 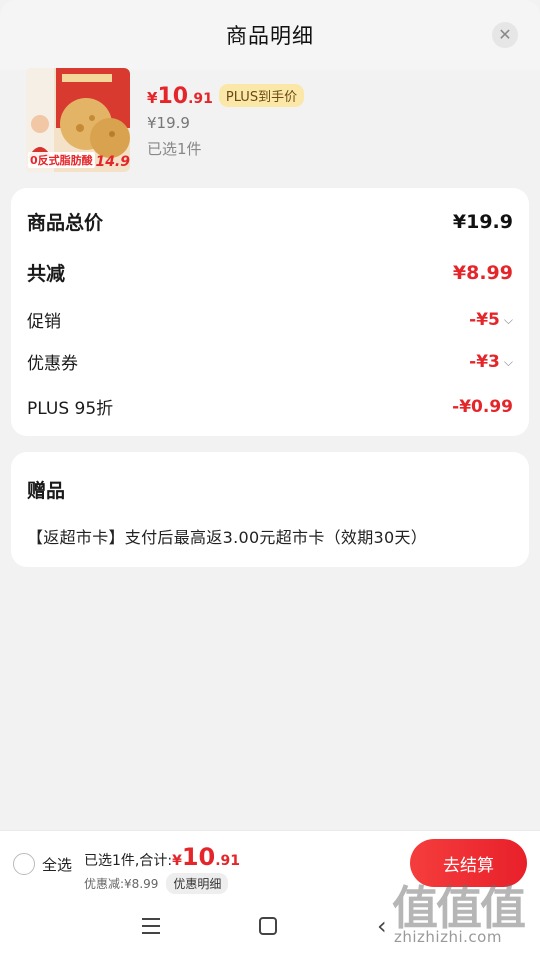 What do you see at coordinates (270, 221) in the screenshot?
I see `total-price-row: 商品总价 ¥19.9` at bounding box center [270, 221].